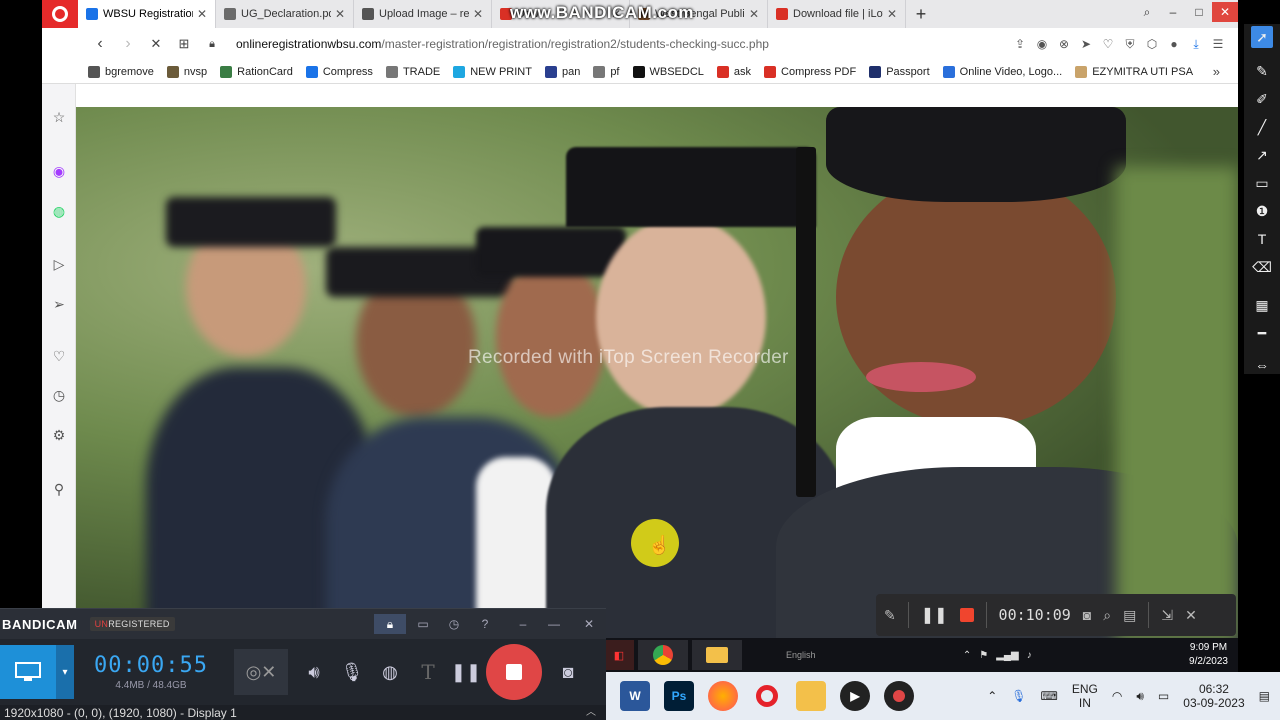 The image size is (1280, 720). What do you see at coordinates (1262, 333) in the screenshot?
I see `line-width-icon: ━` at bounding box center [1262, 333].